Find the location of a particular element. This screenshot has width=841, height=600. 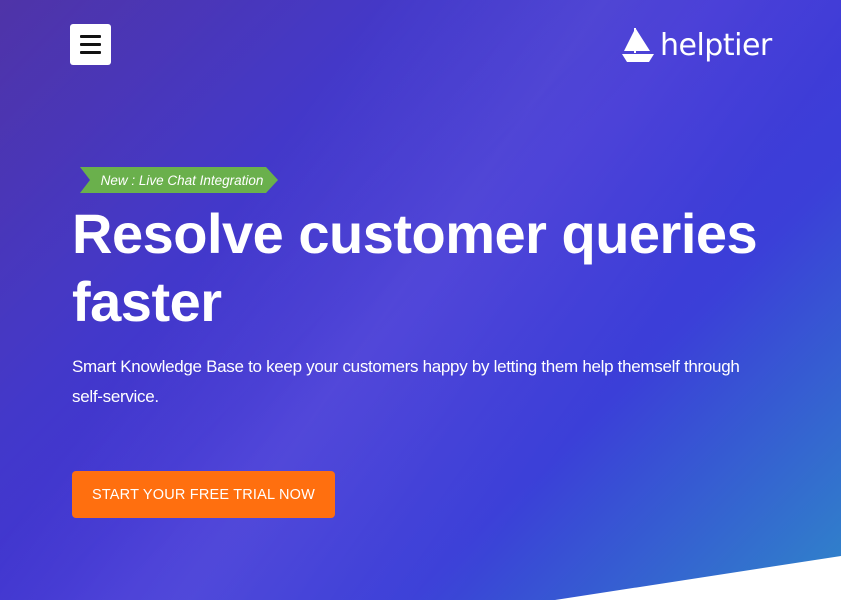

start-free-trial-button: START YOUR FREE TRIAL NOW is located at coordinates (203, 494).